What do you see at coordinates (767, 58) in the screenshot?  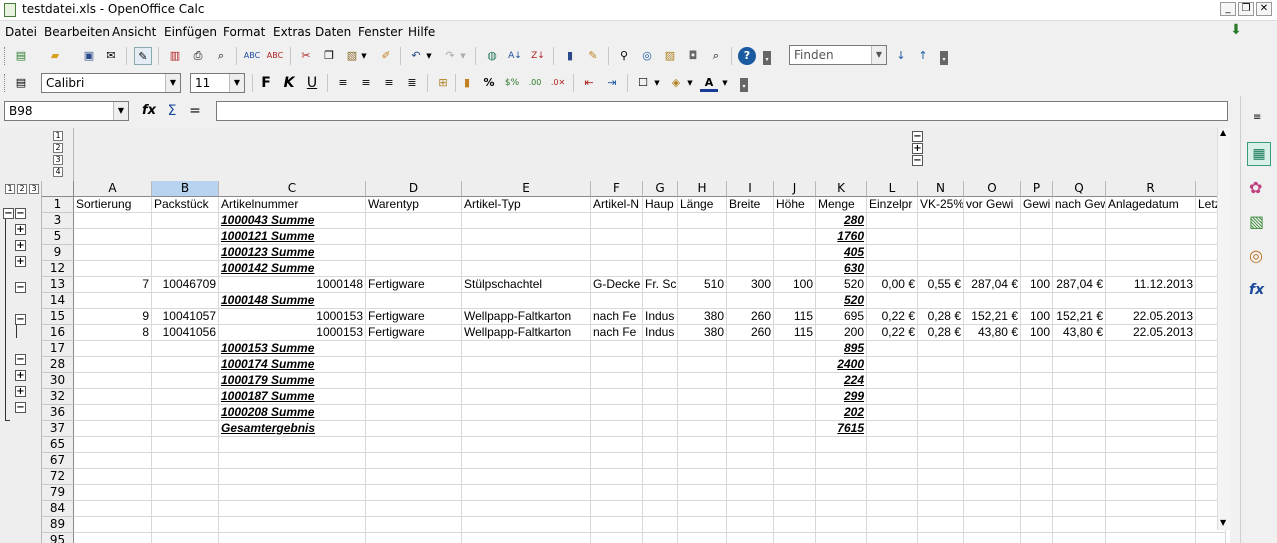 I see `toolbar-overflow-icon: ▾` at bounding box center [767, 58].